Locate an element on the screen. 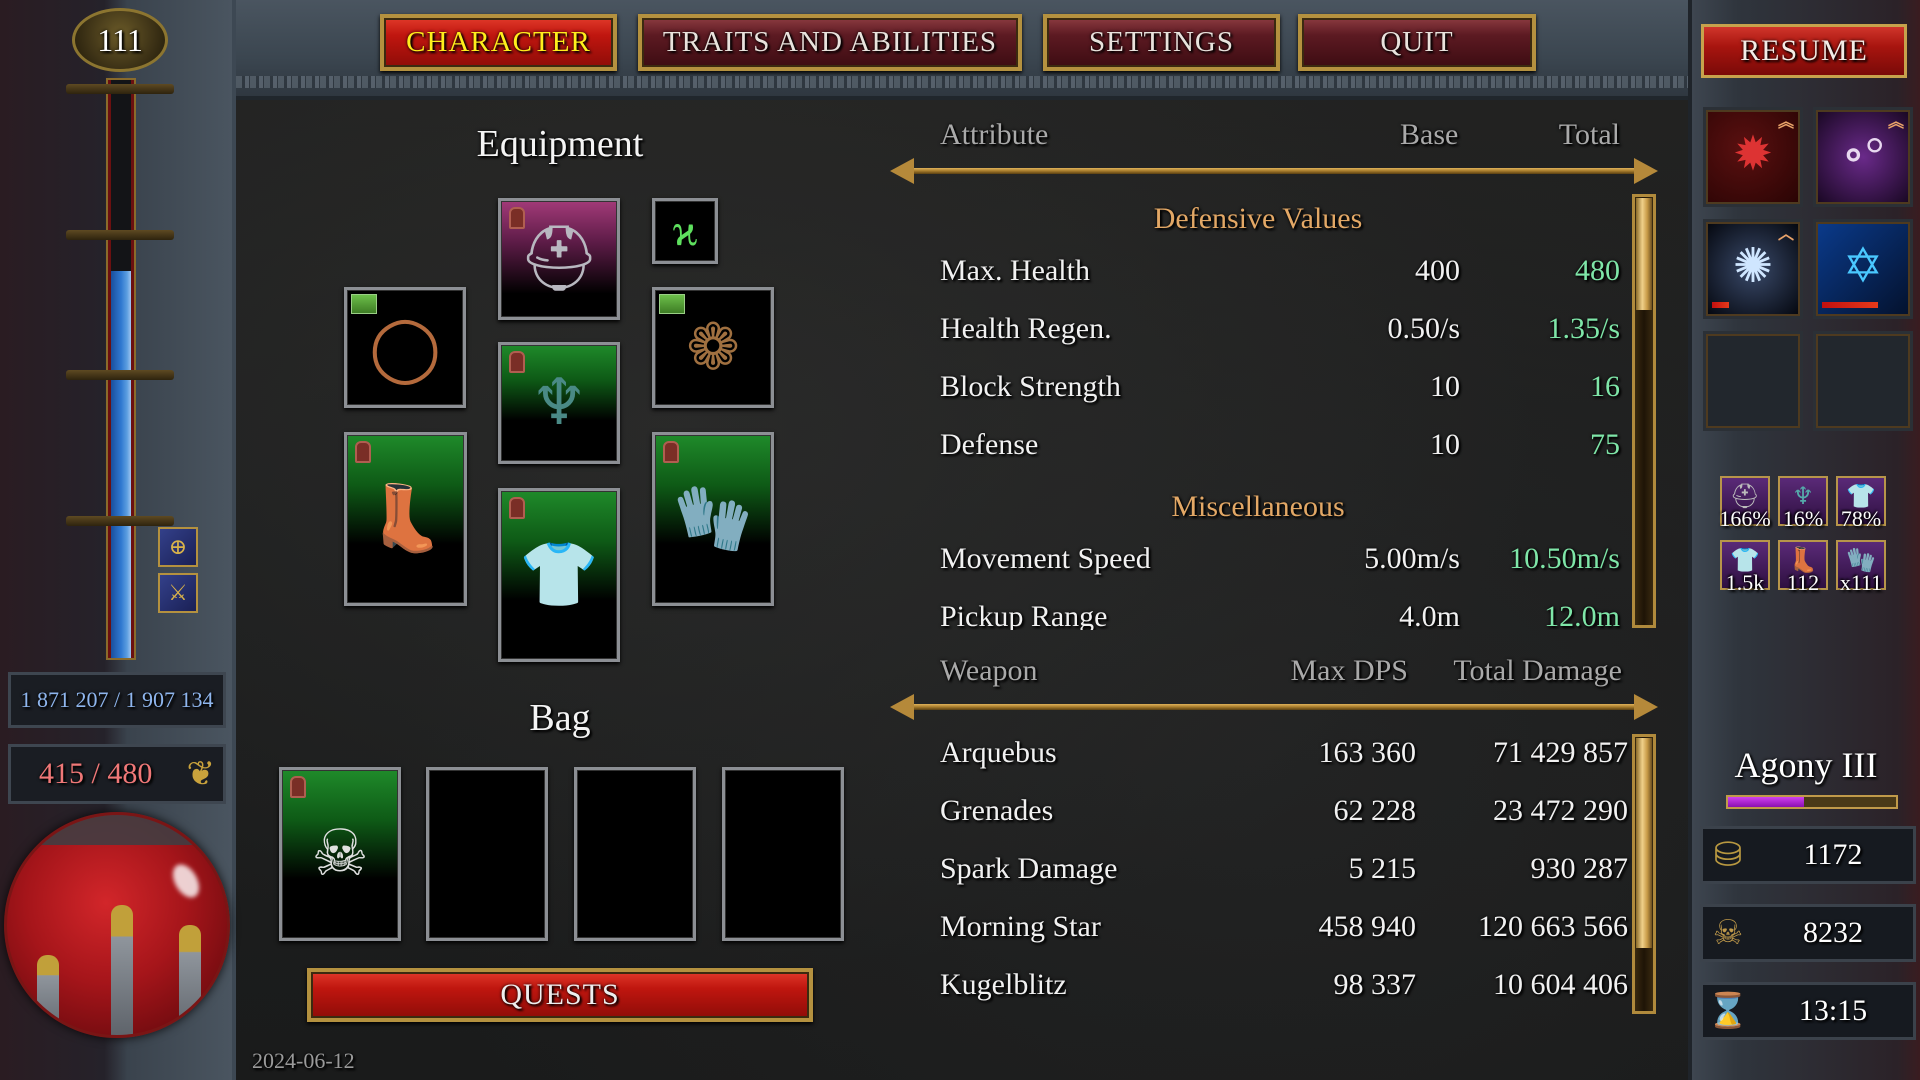  amulet-icon: ♆ is located at coordinates (559, 402).